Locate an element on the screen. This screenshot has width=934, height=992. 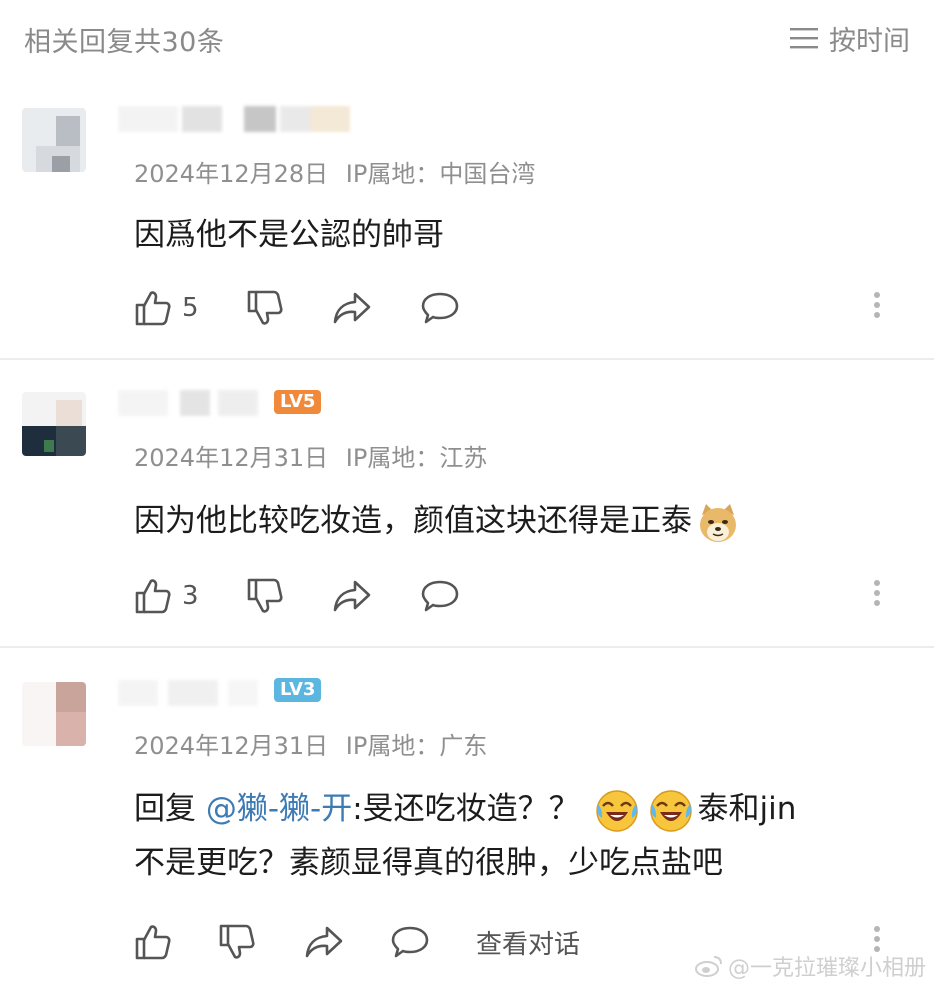
level-badge: LV3 is located at coordinates (298, 690).